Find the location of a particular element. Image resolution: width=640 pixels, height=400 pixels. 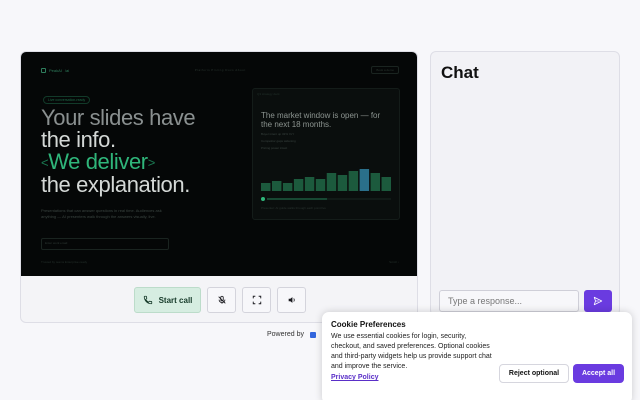

slide-card-top: Q3 strategy deck is located at coordinates (268, 94).